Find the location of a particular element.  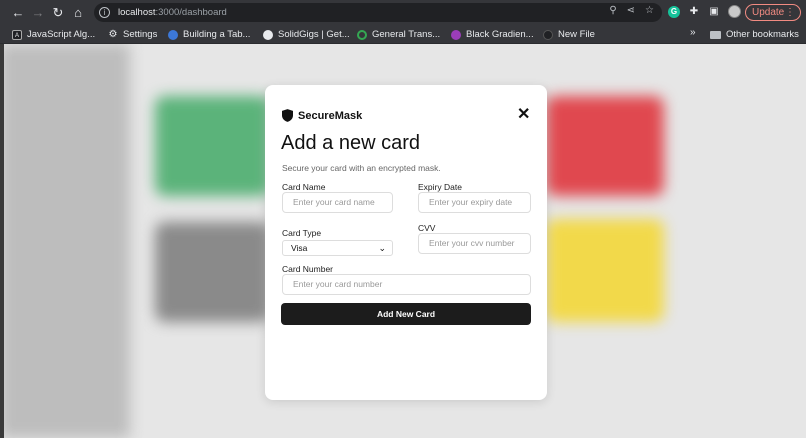

github-icon is located at coordinates (548, 34).